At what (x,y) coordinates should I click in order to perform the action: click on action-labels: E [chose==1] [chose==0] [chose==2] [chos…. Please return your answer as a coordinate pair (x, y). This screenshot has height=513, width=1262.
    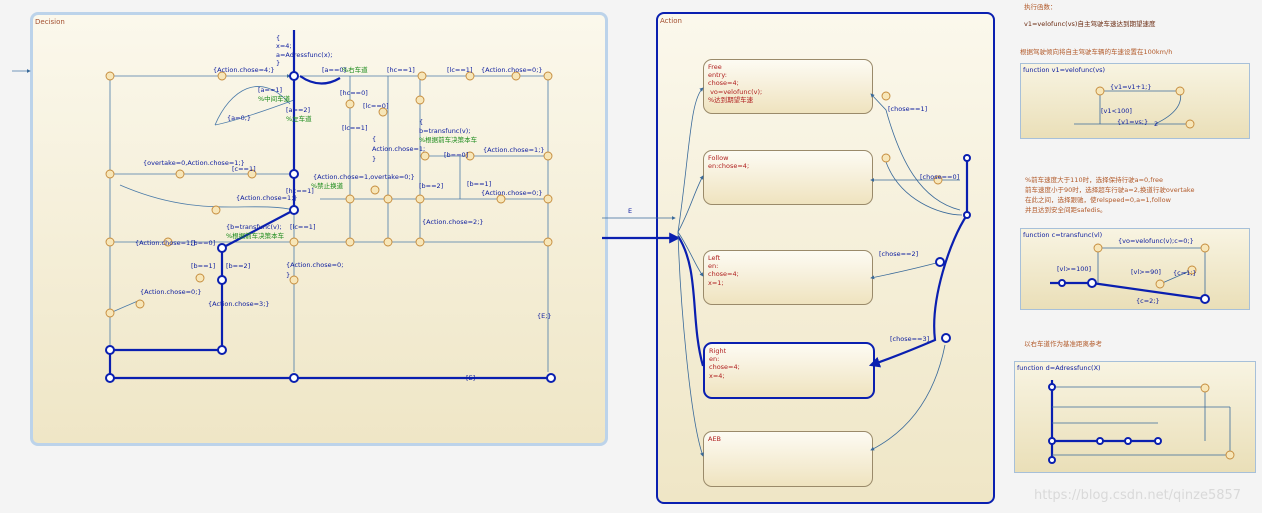
    Looking at the image, I should click on (793, 224).